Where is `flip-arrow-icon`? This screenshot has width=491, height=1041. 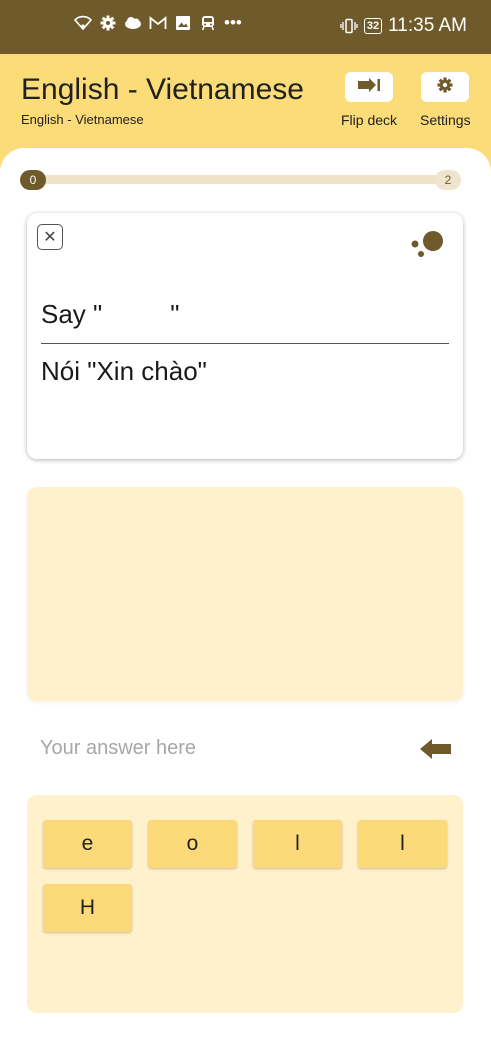 flip-arrow-icon is located at coordinates (369, 87).